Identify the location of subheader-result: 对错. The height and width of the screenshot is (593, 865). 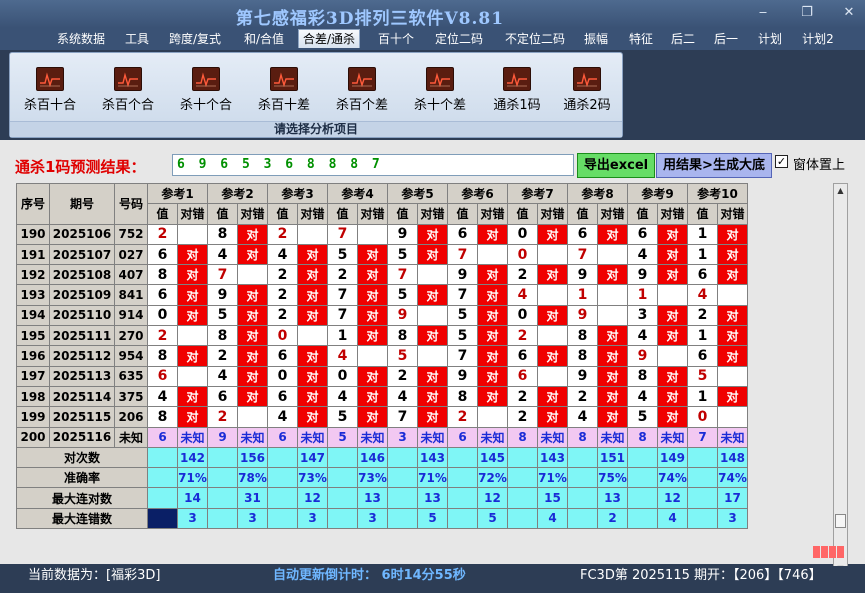
(432, 214).